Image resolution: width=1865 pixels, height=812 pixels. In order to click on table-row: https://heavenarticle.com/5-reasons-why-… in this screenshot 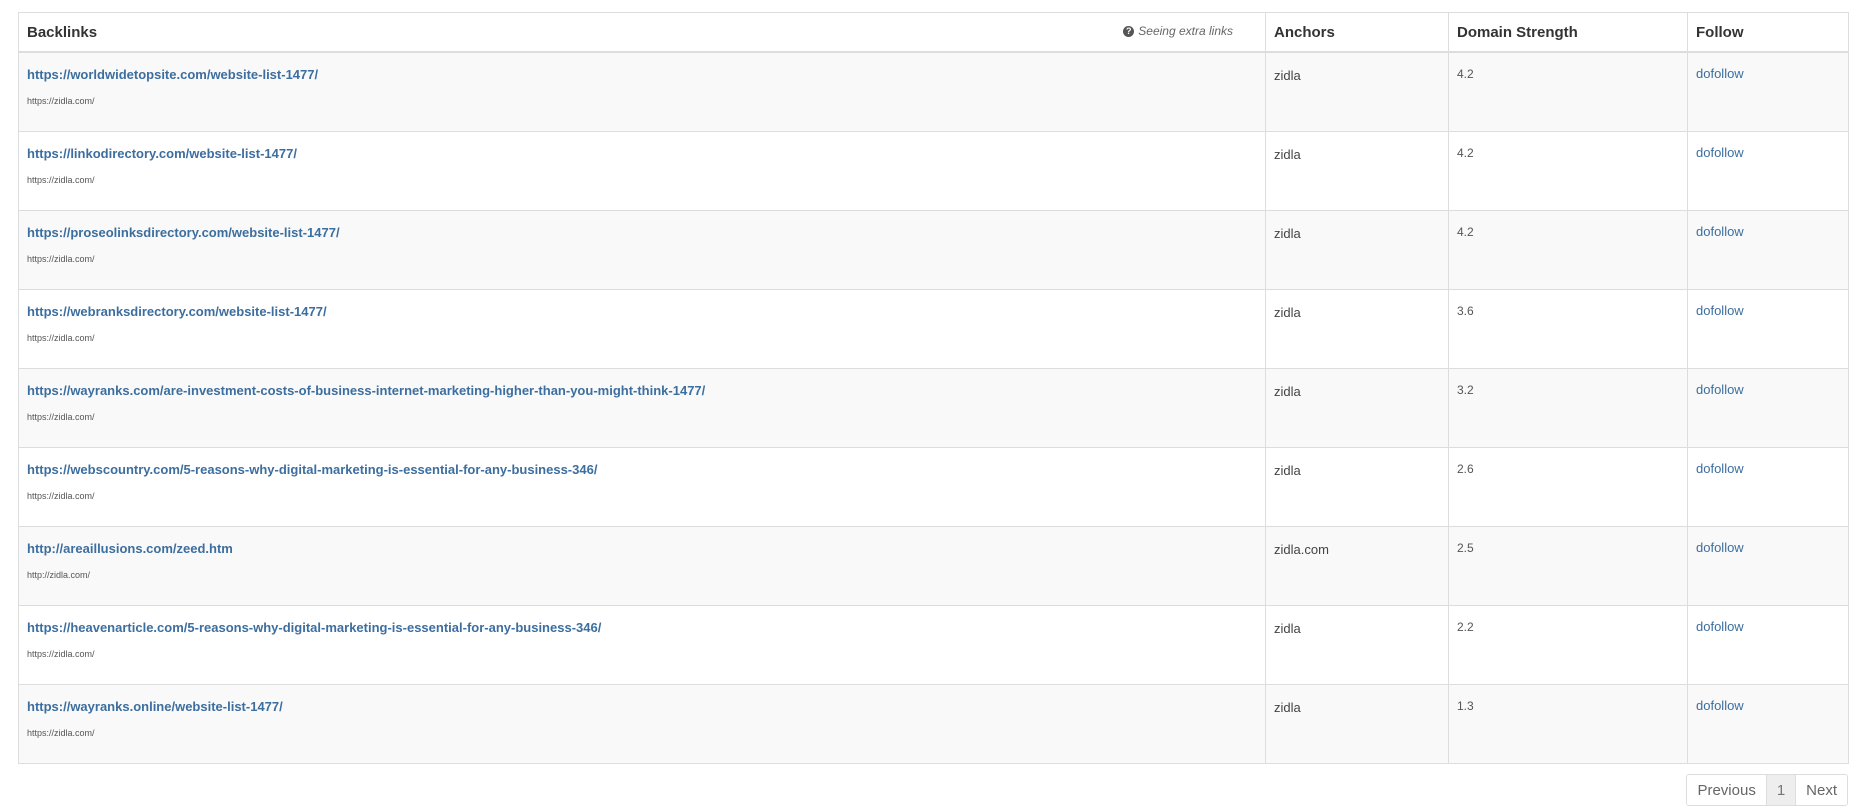, I will do `click(933, 645)`.